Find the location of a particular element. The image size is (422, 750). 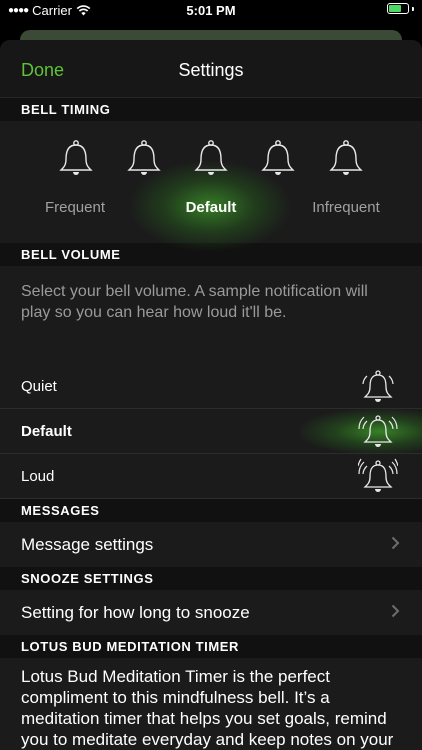

volume-option-label: Quiet is located at coordinates (39, 386).